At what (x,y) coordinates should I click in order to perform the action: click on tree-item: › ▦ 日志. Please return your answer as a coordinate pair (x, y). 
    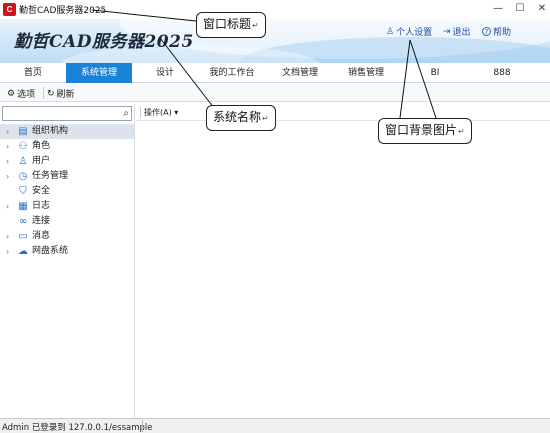
    Looking at the image, I should click on (67, 206).